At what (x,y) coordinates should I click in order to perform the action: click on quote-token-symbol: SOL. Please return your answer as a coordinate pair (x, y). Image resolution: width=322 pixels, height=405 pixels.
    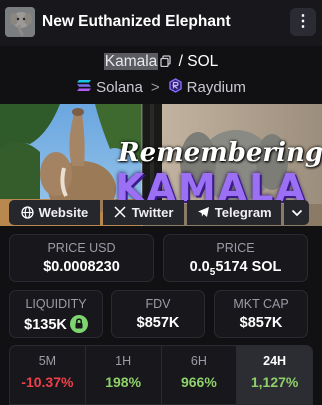
    Looking at the image, I should click on (203, 61).